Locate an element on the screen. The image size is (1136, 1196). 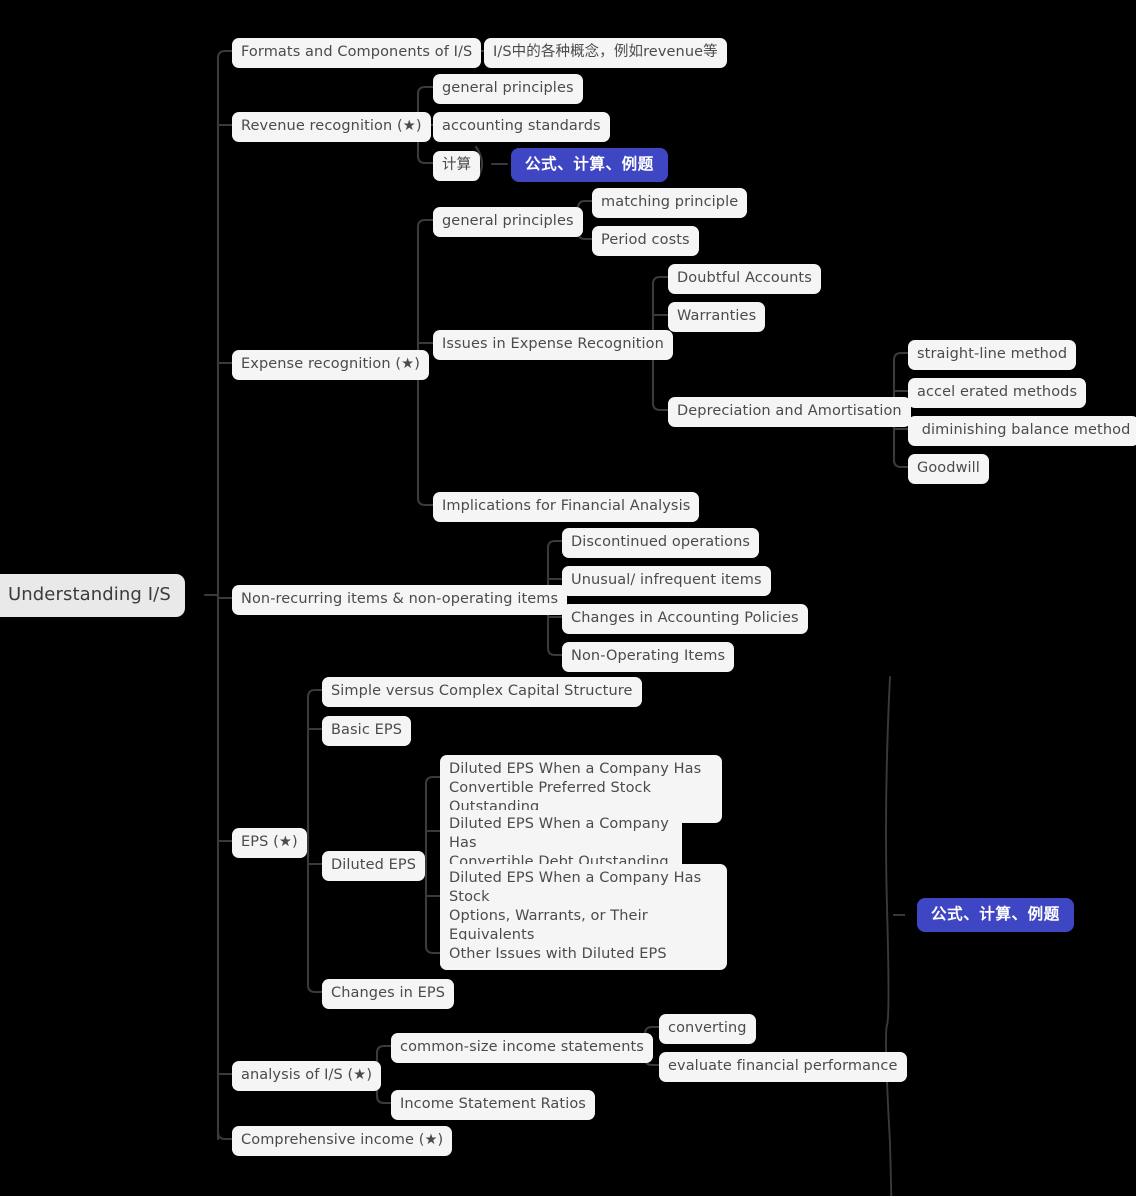
node-evaluate-financial-performance: evaluate financial performance is located at coordinates (783, 1067).